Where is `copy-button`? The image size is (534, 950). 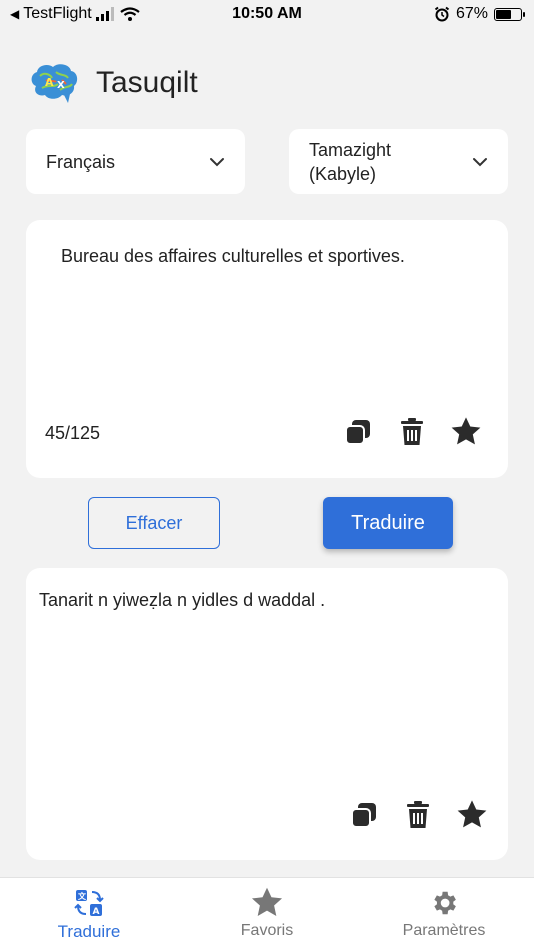
copy-button is located at coordinates (358, 432).